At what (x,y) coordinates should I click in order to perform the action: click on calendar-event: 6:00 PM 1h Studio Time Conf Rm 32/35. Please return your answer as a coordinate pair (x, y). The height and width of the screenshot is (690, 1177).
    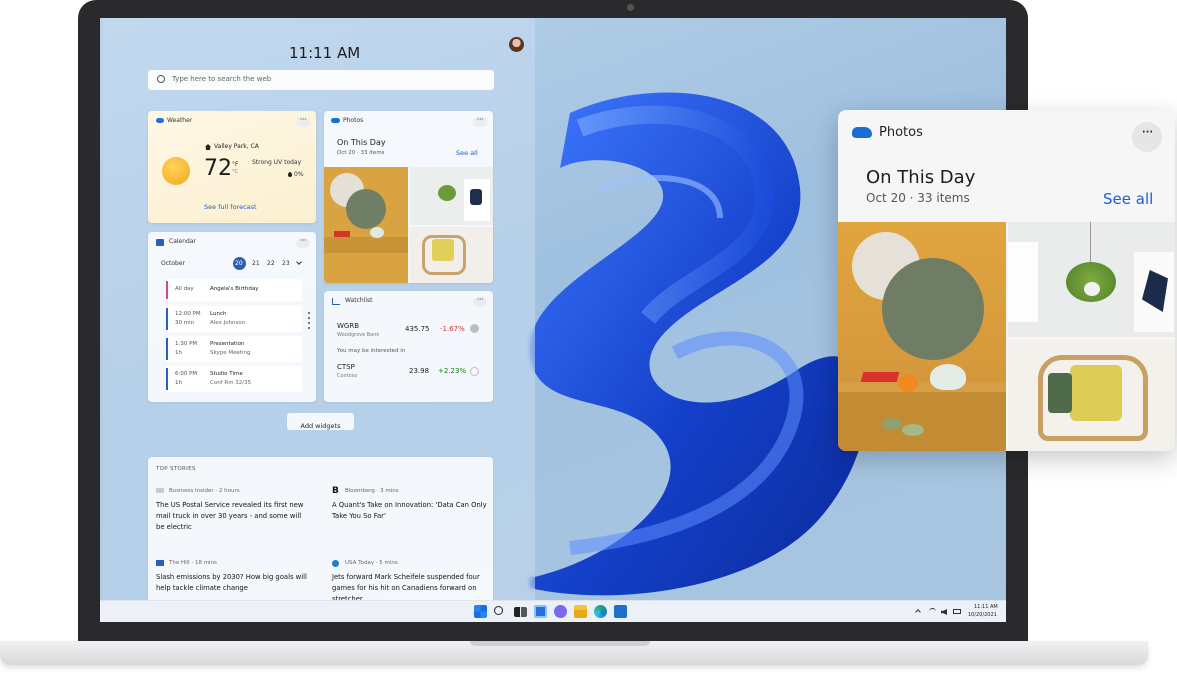
    Looking at the image, I should click on (234, 379).